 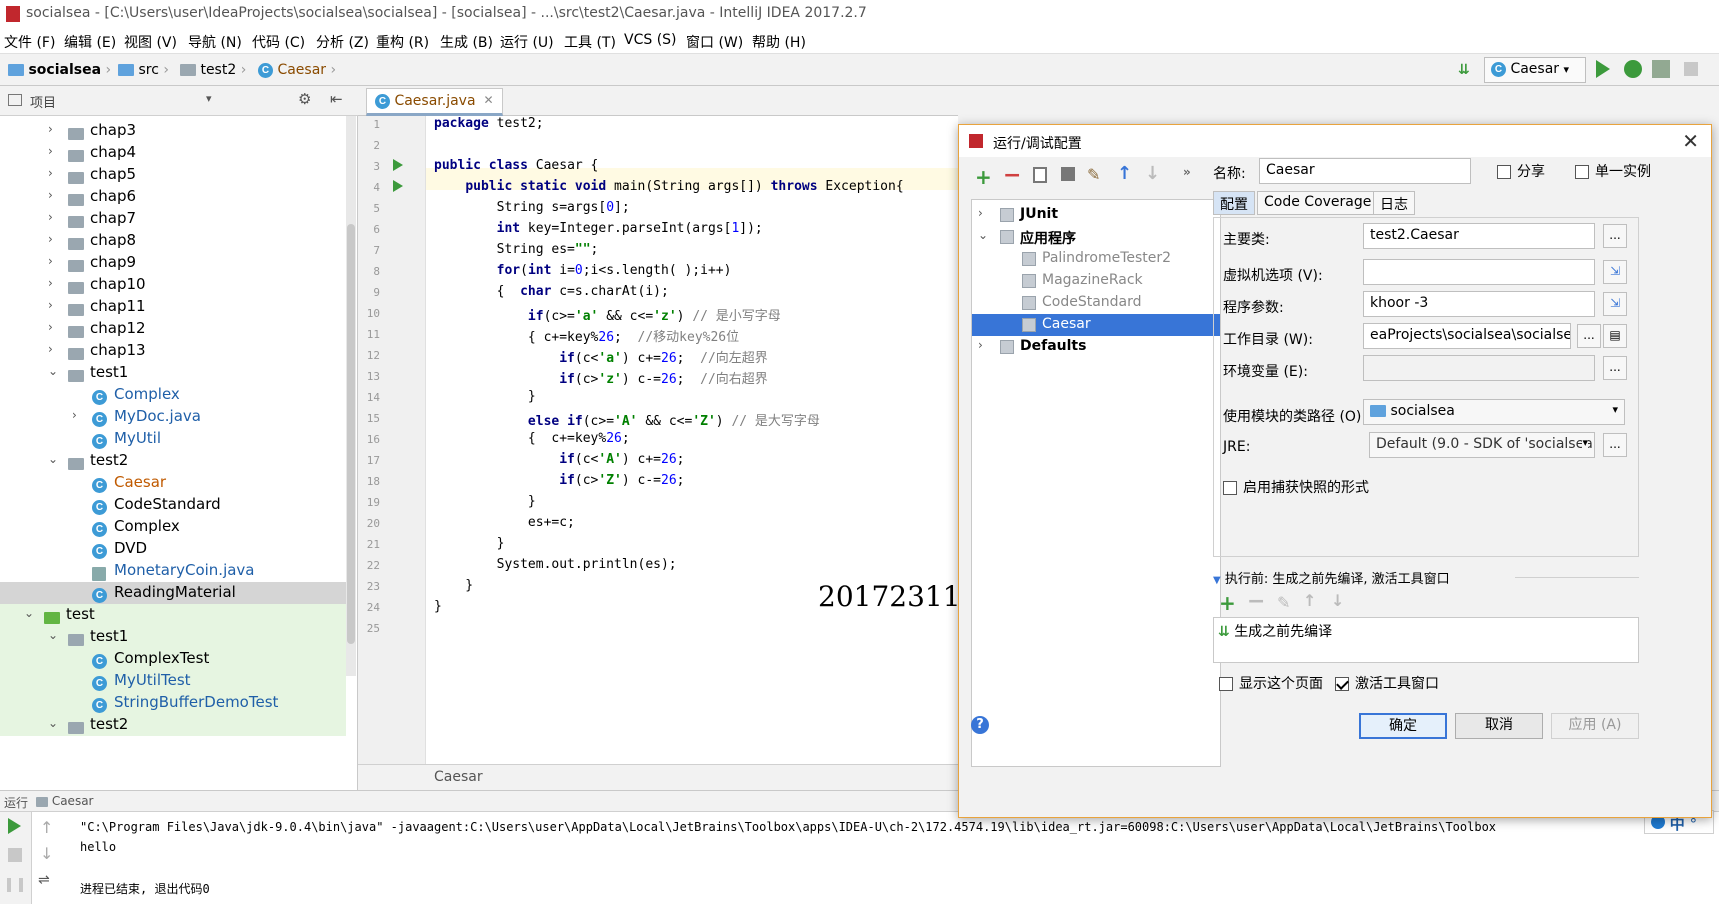 I want to click on vm-options-field, so click(x=1479, y=272).